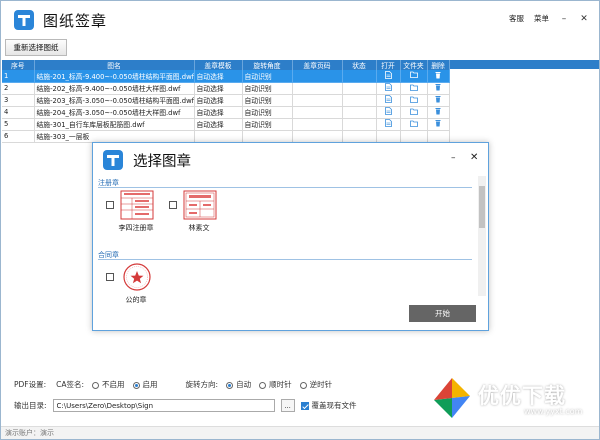  I want to click on rotation-option-counterclockwise: 逆时针, so click(315, 384).